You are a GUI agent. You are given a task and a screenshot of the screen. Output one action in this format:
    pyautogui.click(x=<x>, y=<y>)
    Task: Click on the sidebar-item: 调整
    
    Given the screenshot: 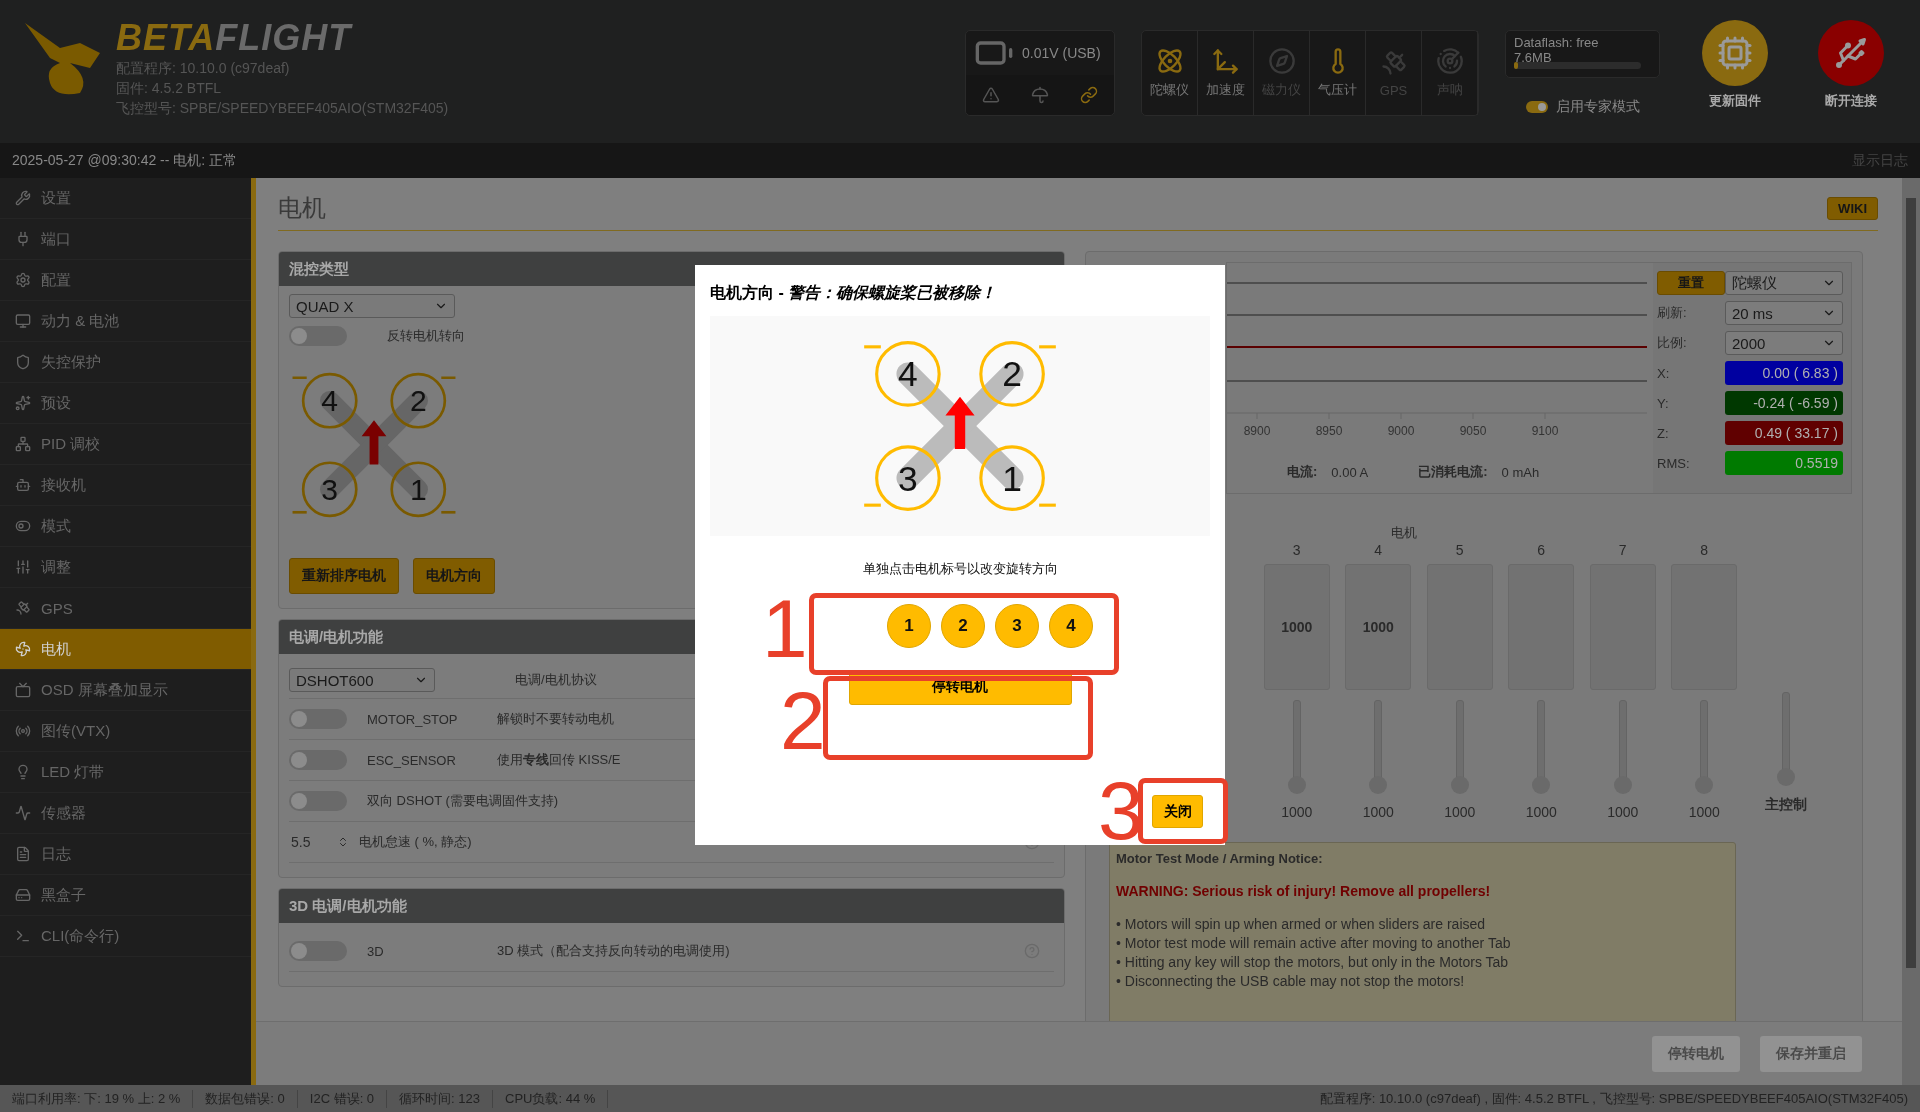 What is the action you would take?
    pyautogui.click(x=125, y=567)
    